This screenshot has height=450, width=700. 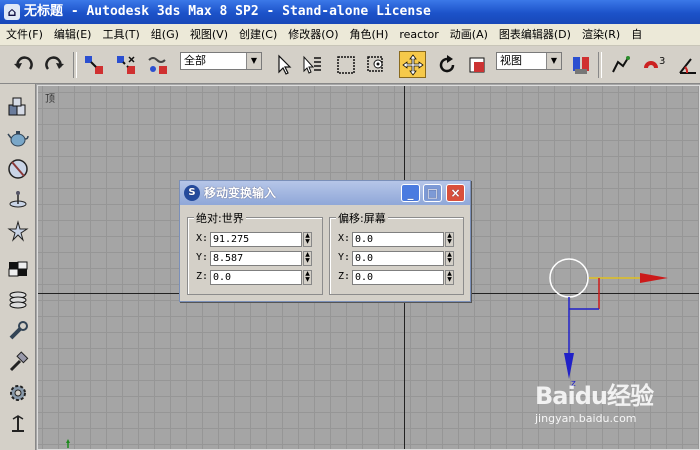 What do you see at coordinates (24, 34) in the screenshot?
I see `menu-file: 文件(F)` at bounding box center [24, 34].